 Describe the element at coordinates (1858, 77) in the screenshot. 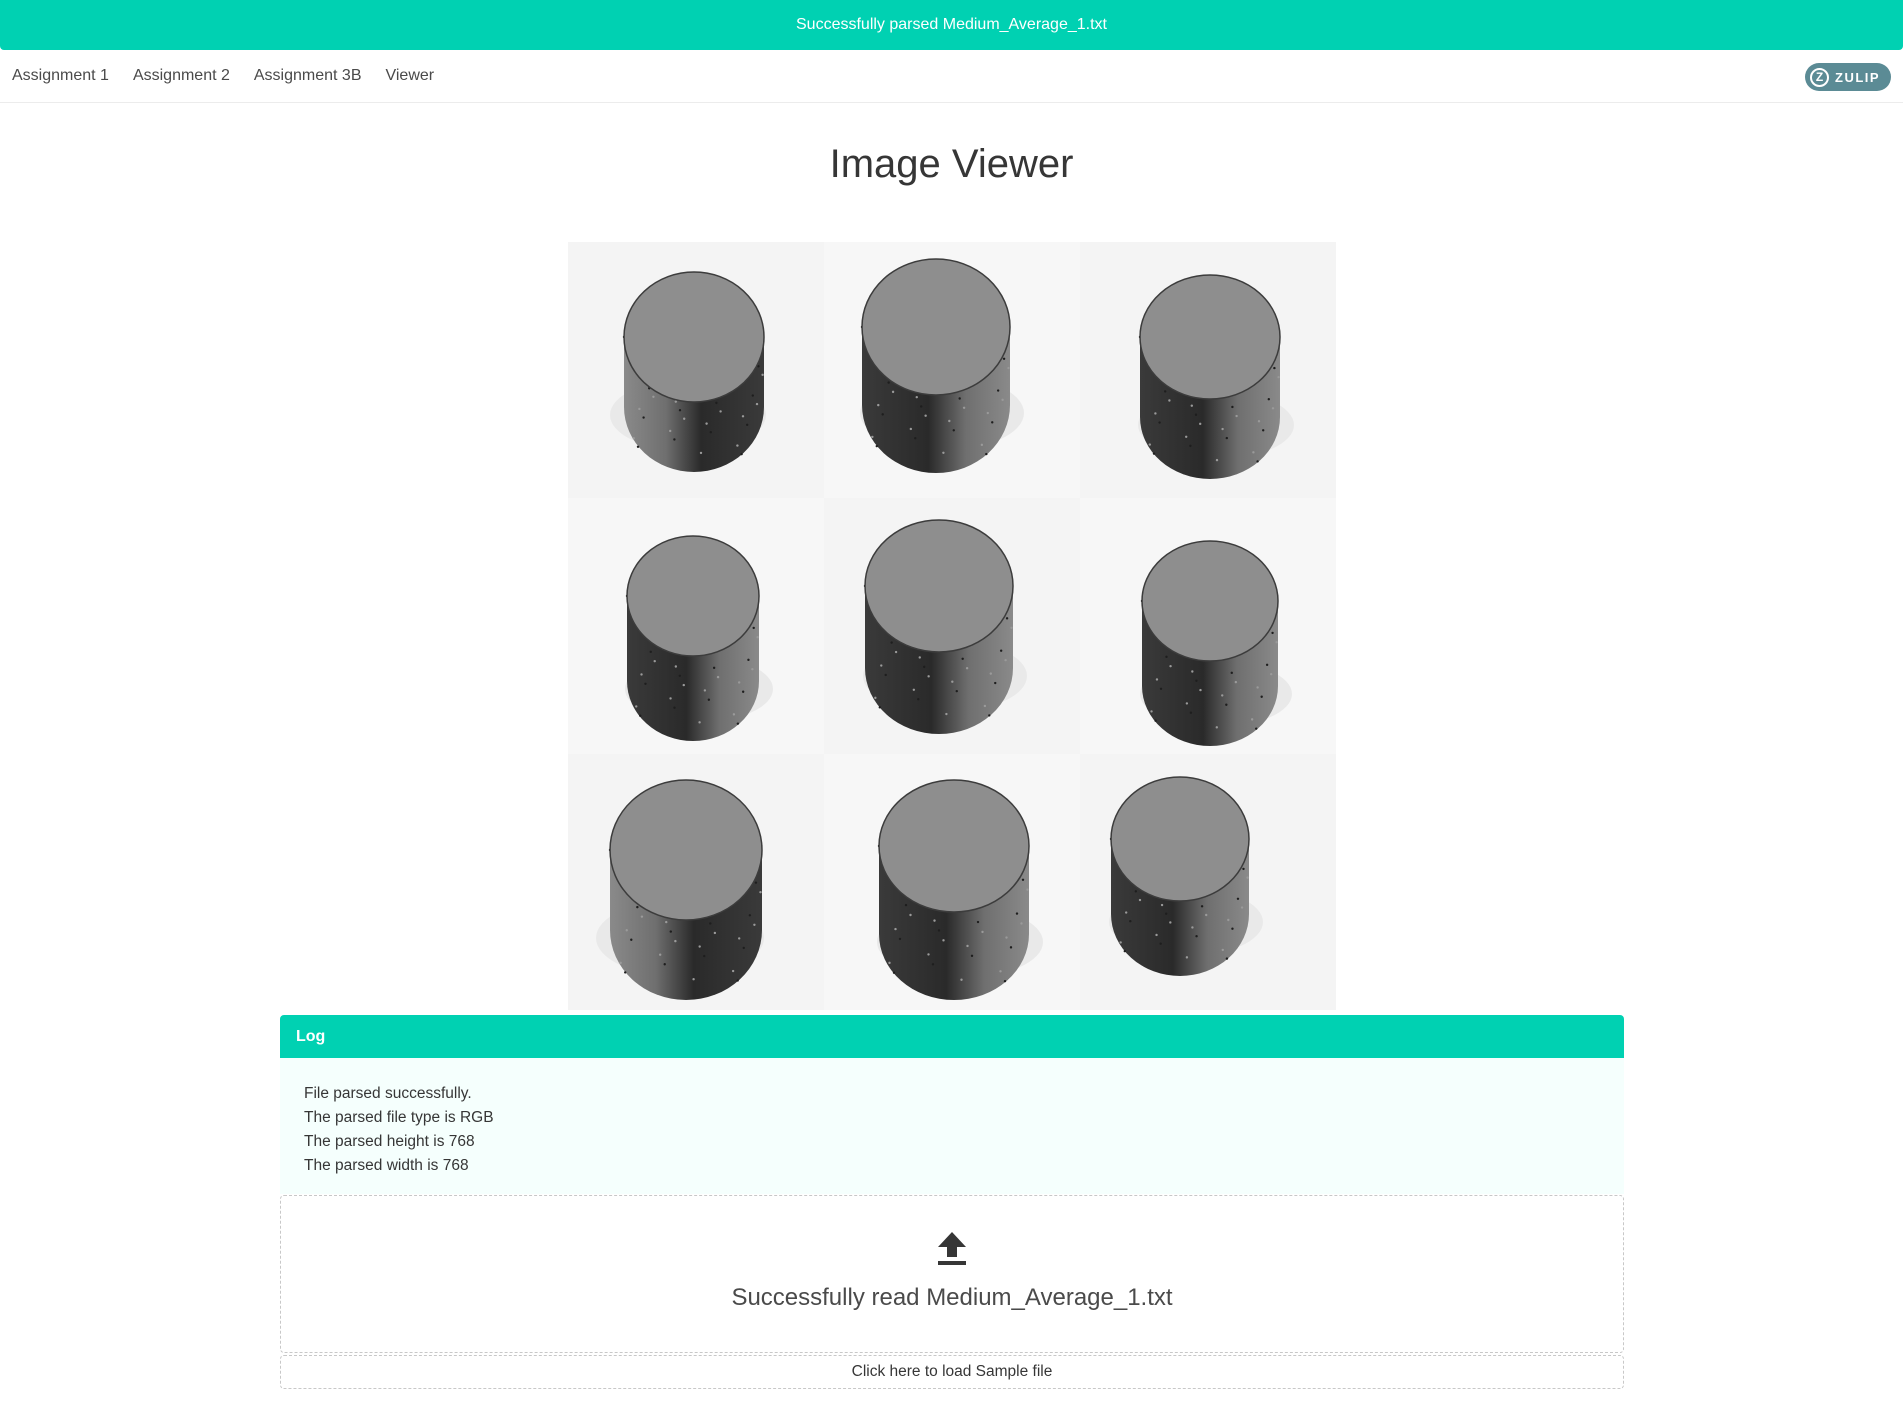

I see `zulip-label: ZULIP` at that location.